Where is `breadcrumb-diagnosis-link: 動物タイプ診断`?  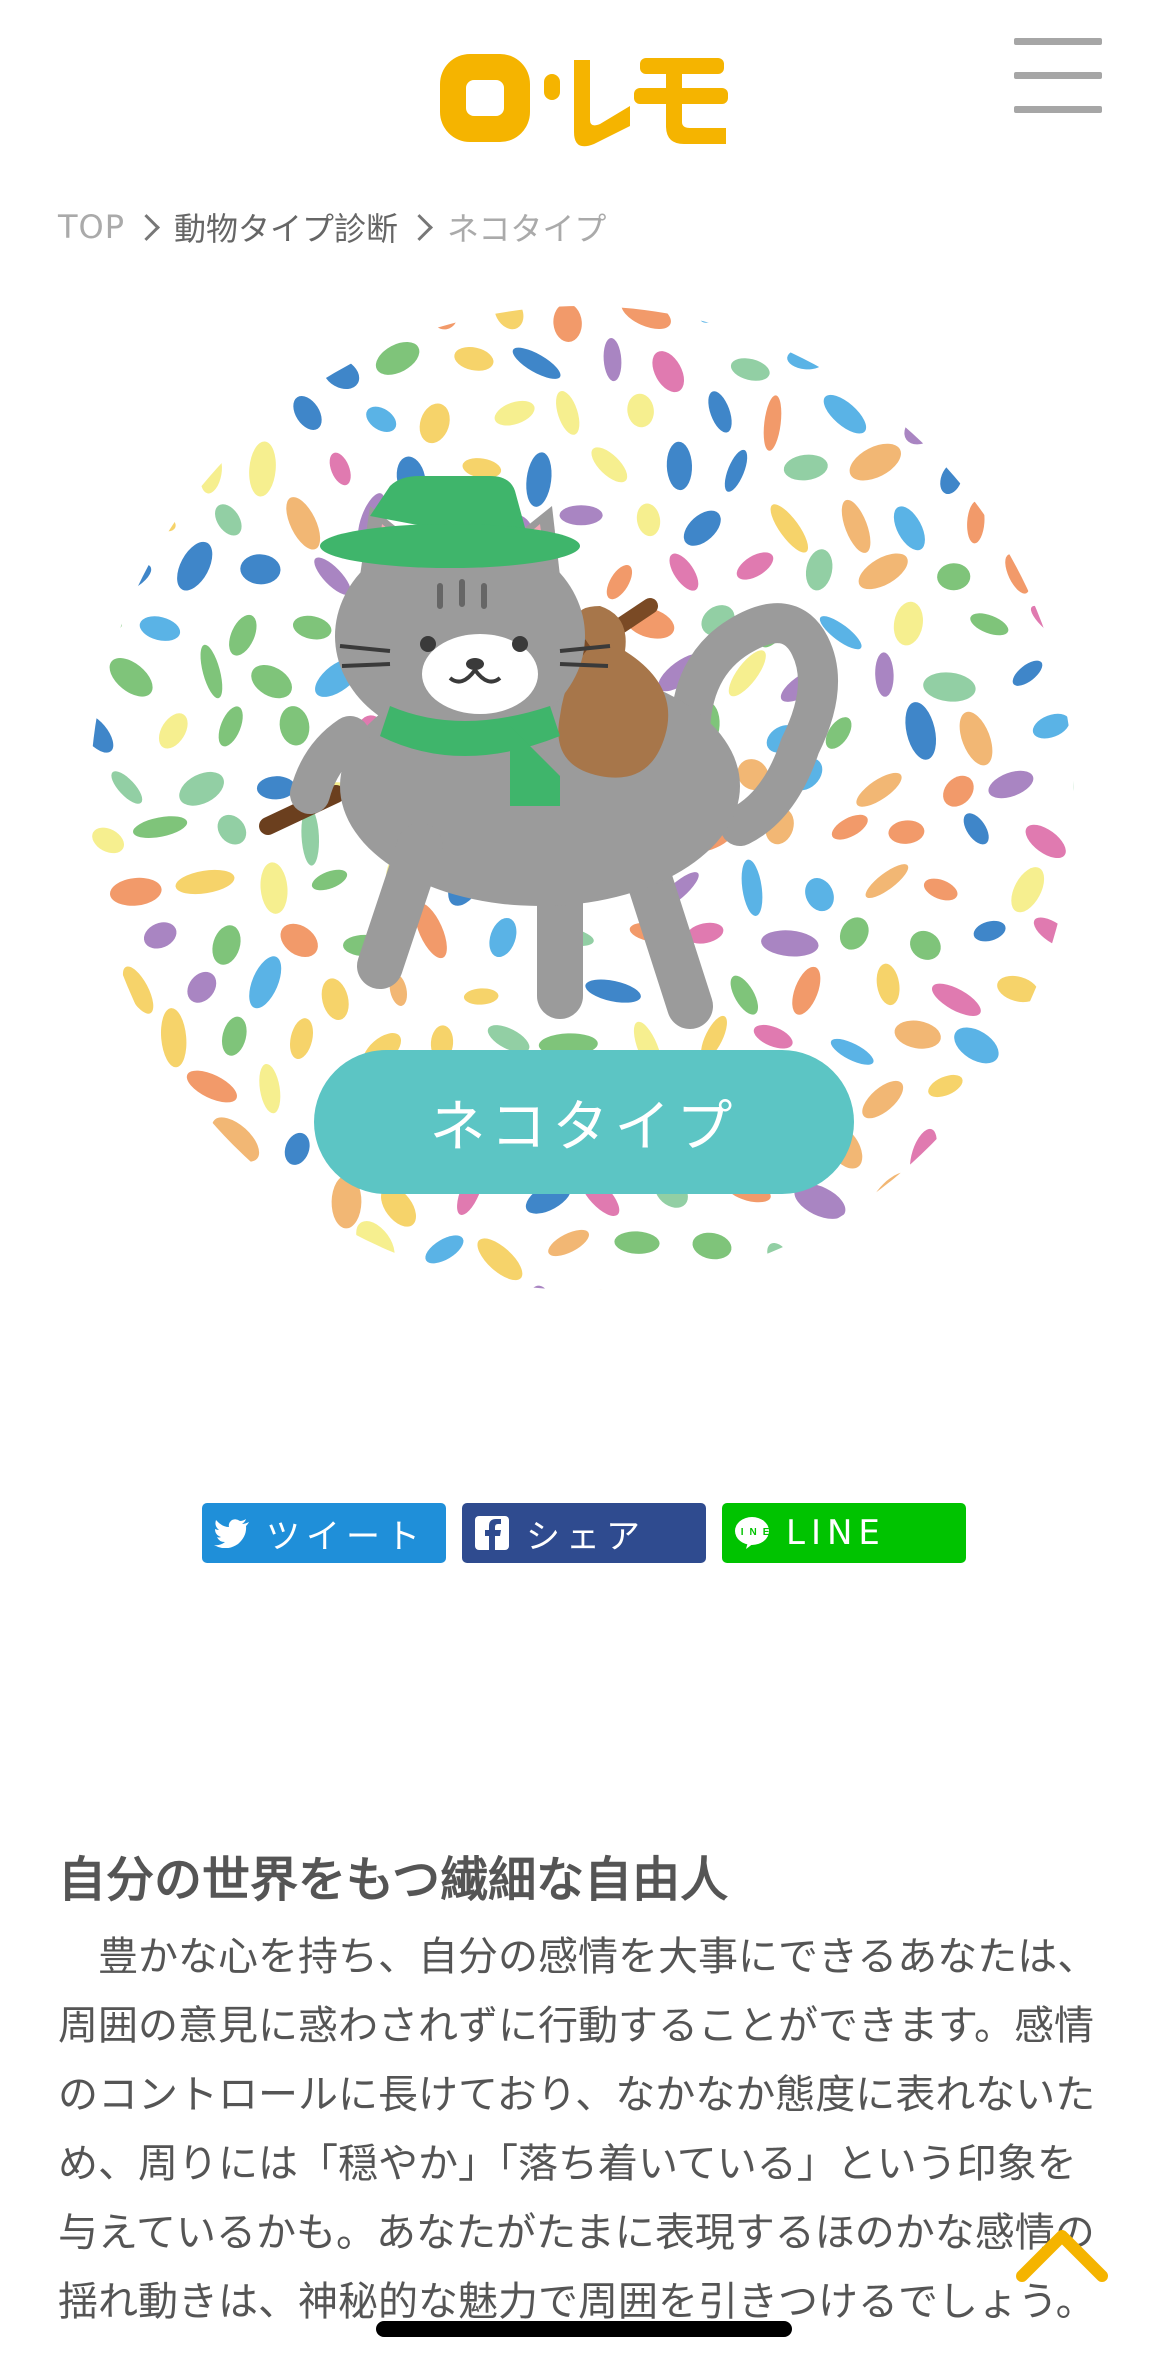 breadcrumb-diagnosis-link: 動物タイプ診断 is located at coordinates (286, 227).